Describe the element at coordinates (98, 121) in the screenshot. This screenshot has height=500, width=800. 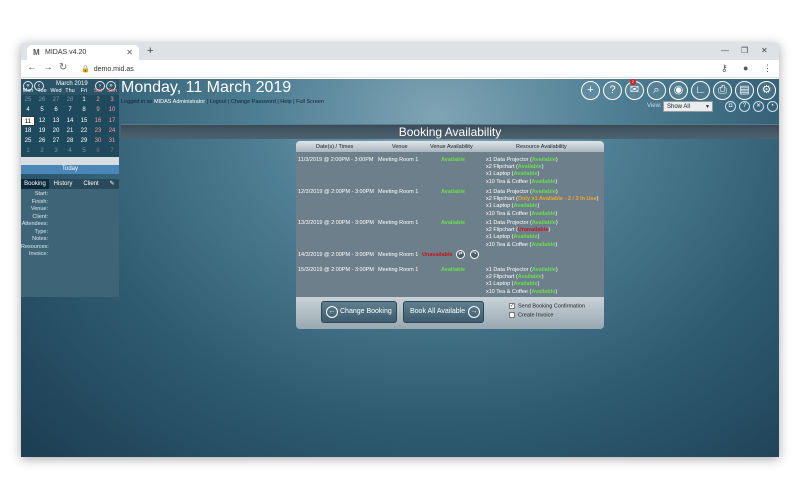
I see `calendar-day: 16` at that location.